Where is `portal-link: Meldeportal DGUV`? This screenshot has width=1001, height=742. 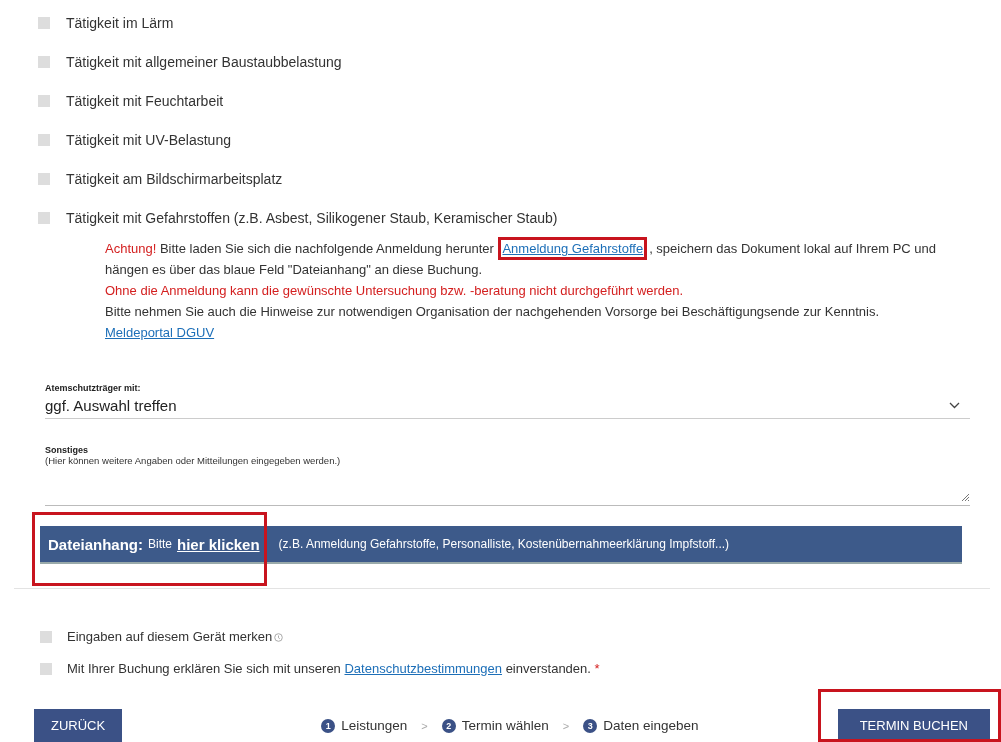 portal-link: Meldeportal DGUV is located at coordinates (160, 332).